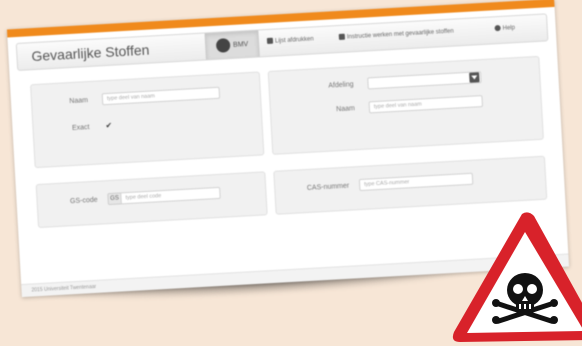  I want to click on print-icon, so click(270, 41).